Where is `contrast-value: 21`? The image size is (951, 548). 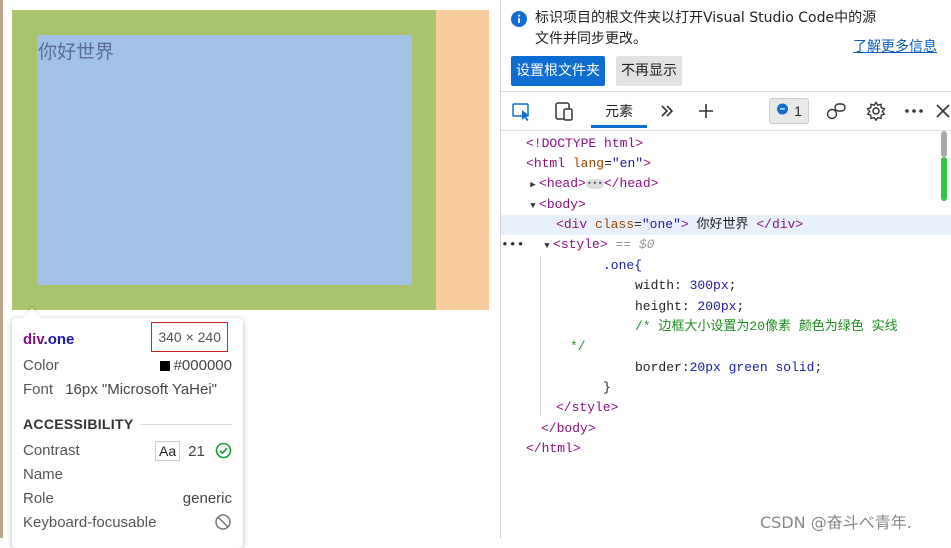 contrast-value: 21 is located at coordinates (196, 451).